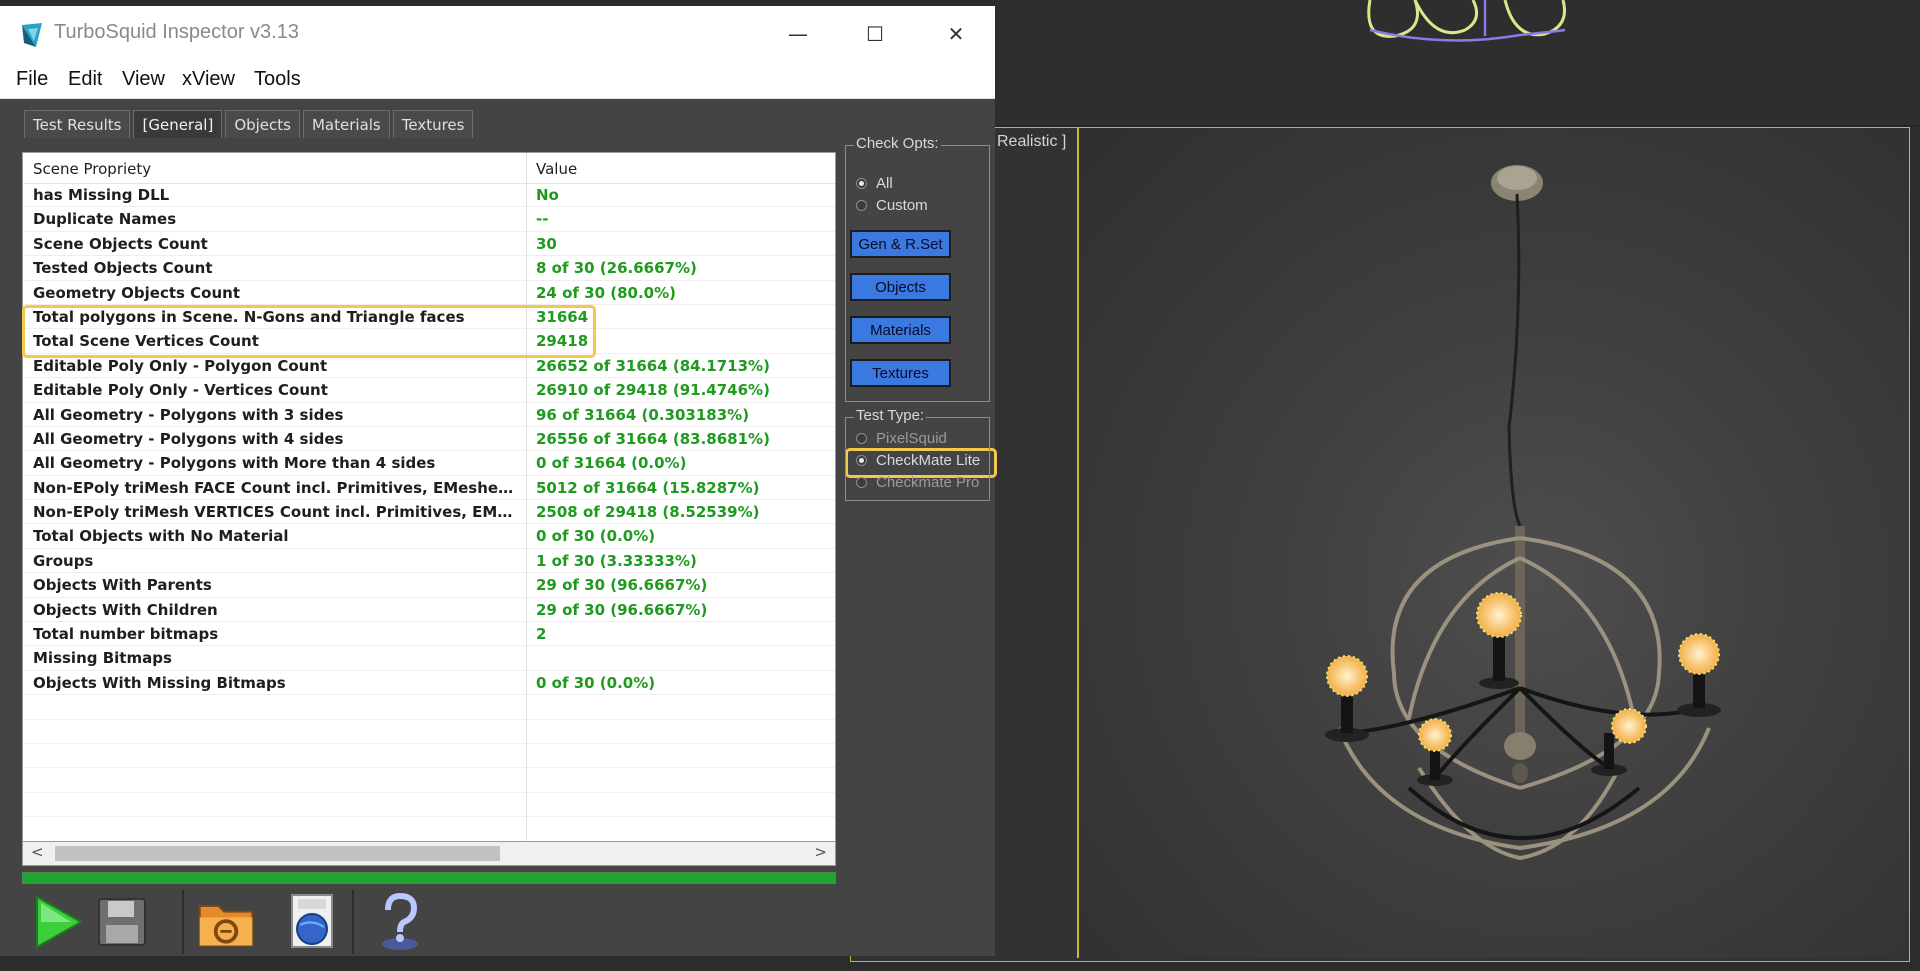 This screenshot has height=971, width=1920. What do you see at coordinates (32, 79) in the screenshot?
I see `menu-file: File` at bounding box center [32, 79].